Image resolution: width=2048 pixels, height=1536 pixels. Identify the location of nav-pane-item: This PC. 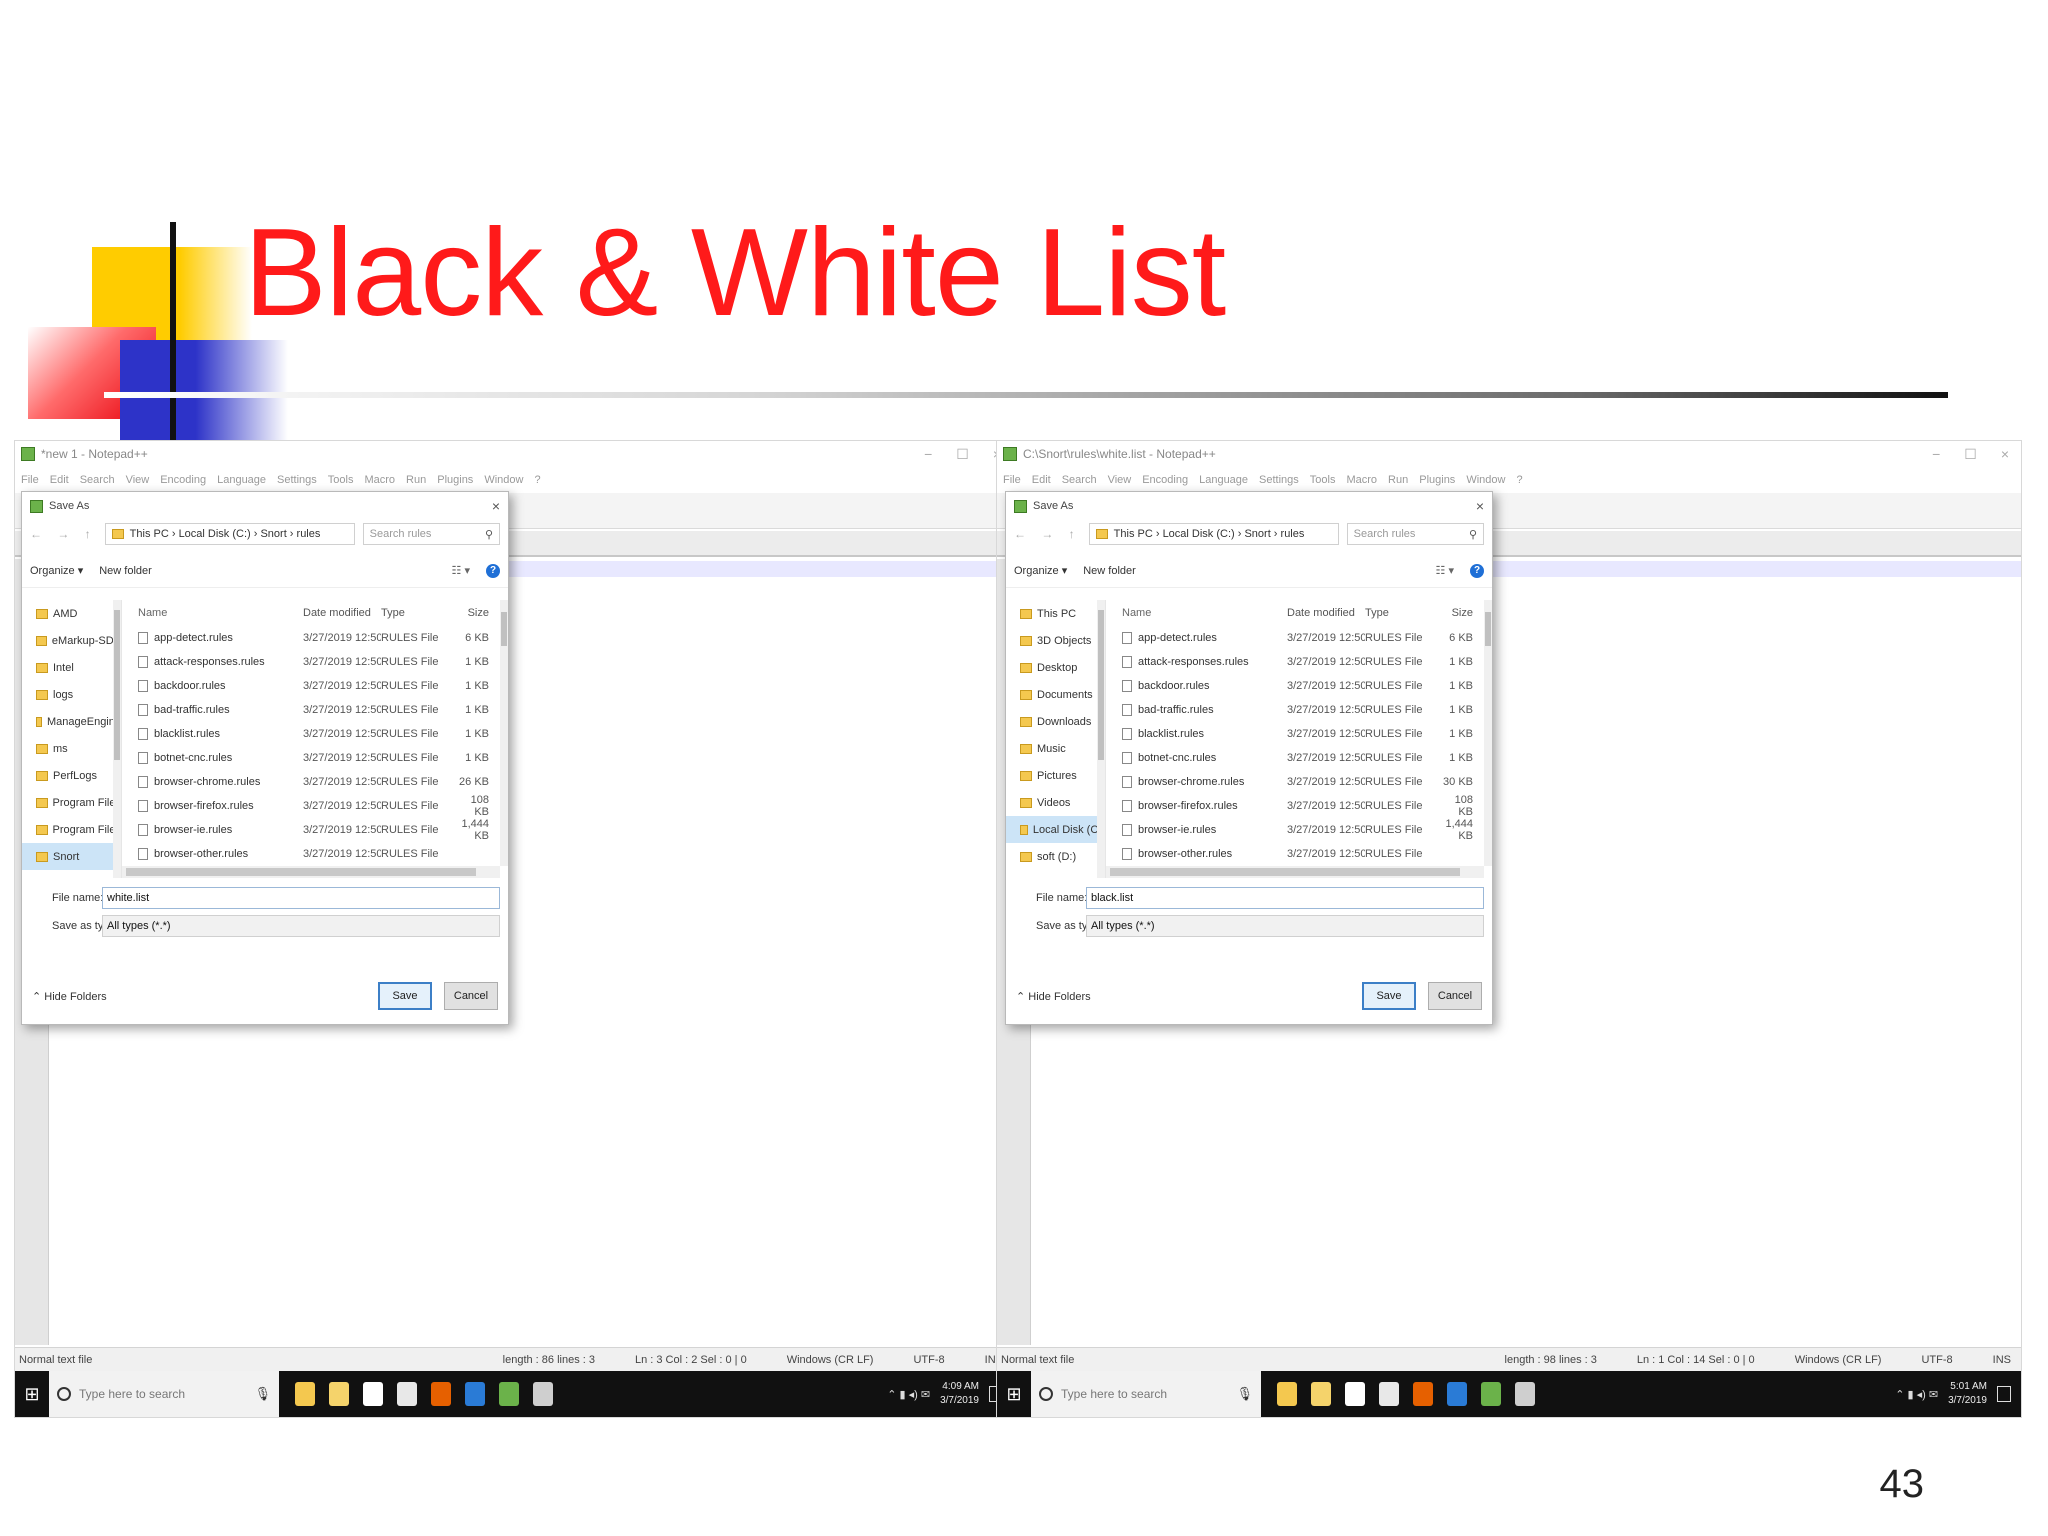
(1055, 613).